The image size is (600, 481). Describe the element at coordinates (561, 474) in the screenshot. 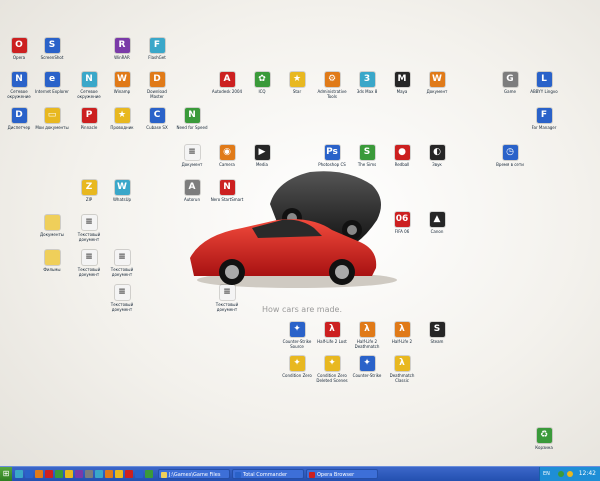

I see `network-tray-icon` at that location.